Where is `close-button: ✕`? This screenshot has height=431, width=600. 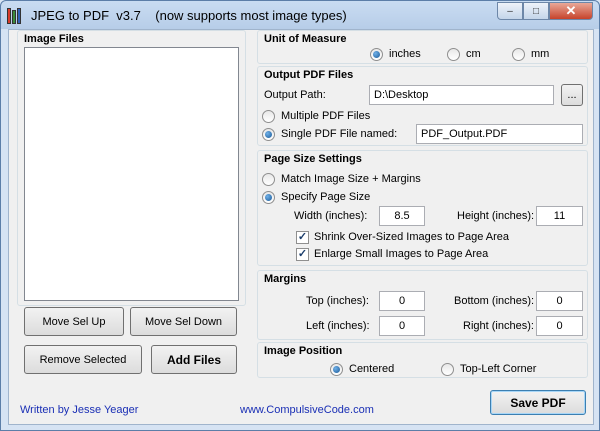
close-button: ✕ is located at coordinates (571, 11).